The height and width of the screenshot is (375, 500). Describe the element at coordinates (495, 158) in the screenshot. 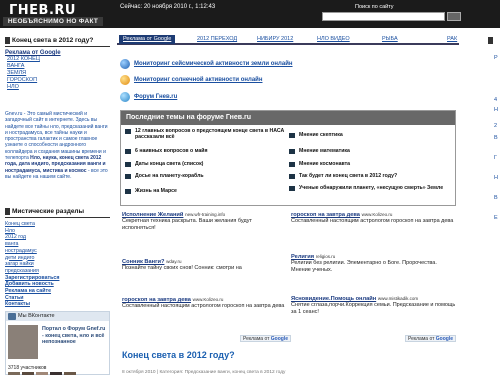

I see `right-link: Г` at that location.